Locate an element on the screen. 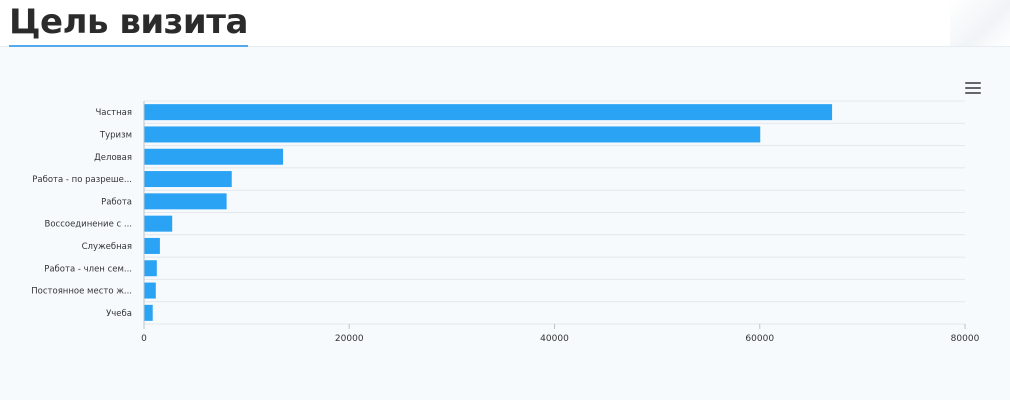  x-tick-label: 0 is located at coordinates (144, 339).